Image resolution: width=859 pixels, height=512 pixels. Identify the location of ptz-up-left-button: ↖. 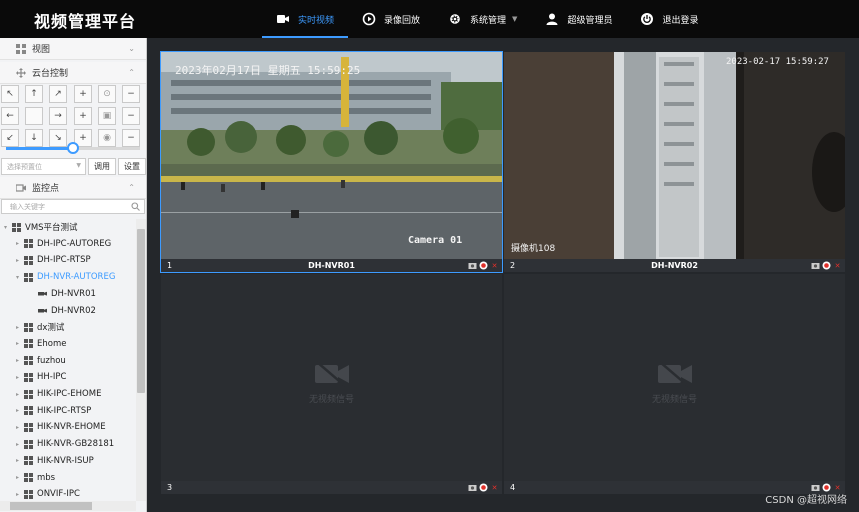
(10, 94).